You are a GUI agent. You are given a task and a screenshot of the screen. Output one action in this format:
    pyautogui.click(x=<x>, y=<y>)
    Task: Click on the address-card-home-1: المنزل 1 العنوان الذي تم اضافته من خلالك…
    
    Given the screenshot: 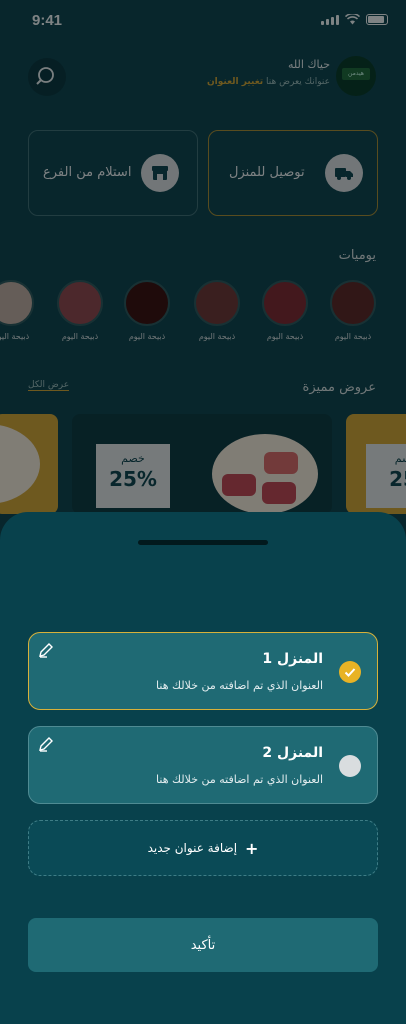 What is the action you would take?
    pyautogui.click(x=203, y=671)
    